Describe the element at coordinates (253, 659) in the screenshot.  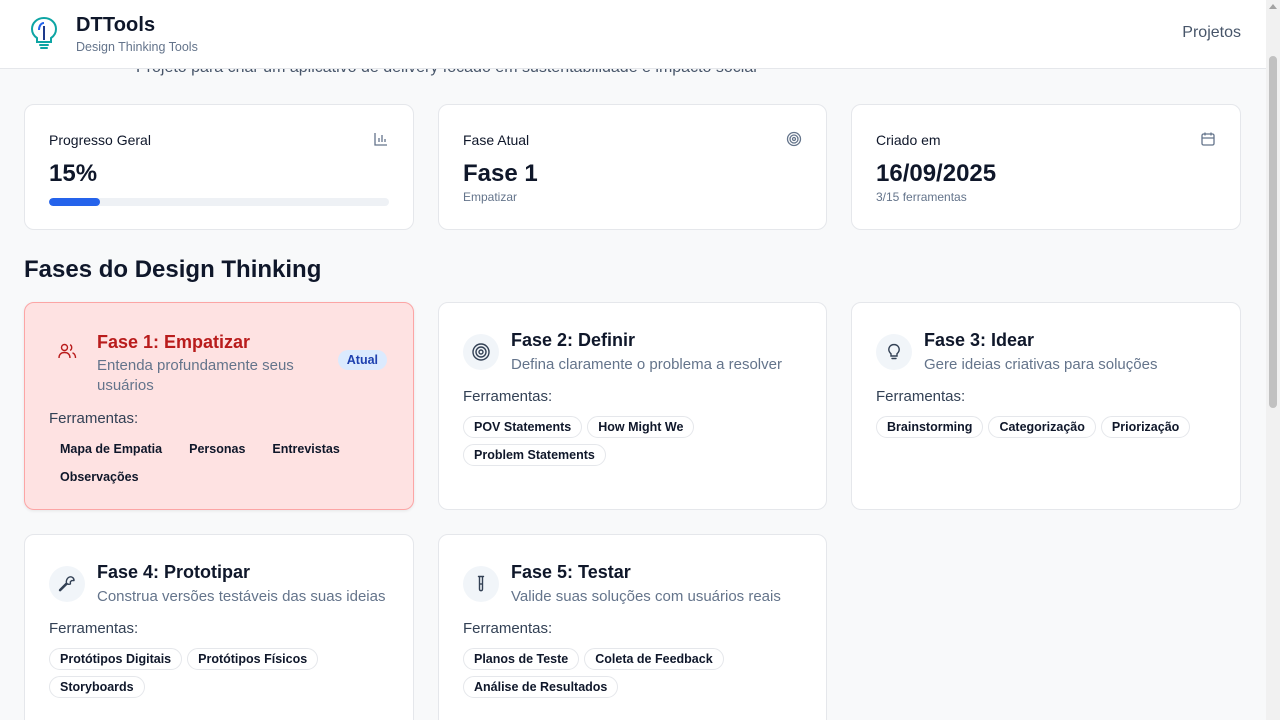
I see `tool-chip: Protótipos Físicos` at that location.